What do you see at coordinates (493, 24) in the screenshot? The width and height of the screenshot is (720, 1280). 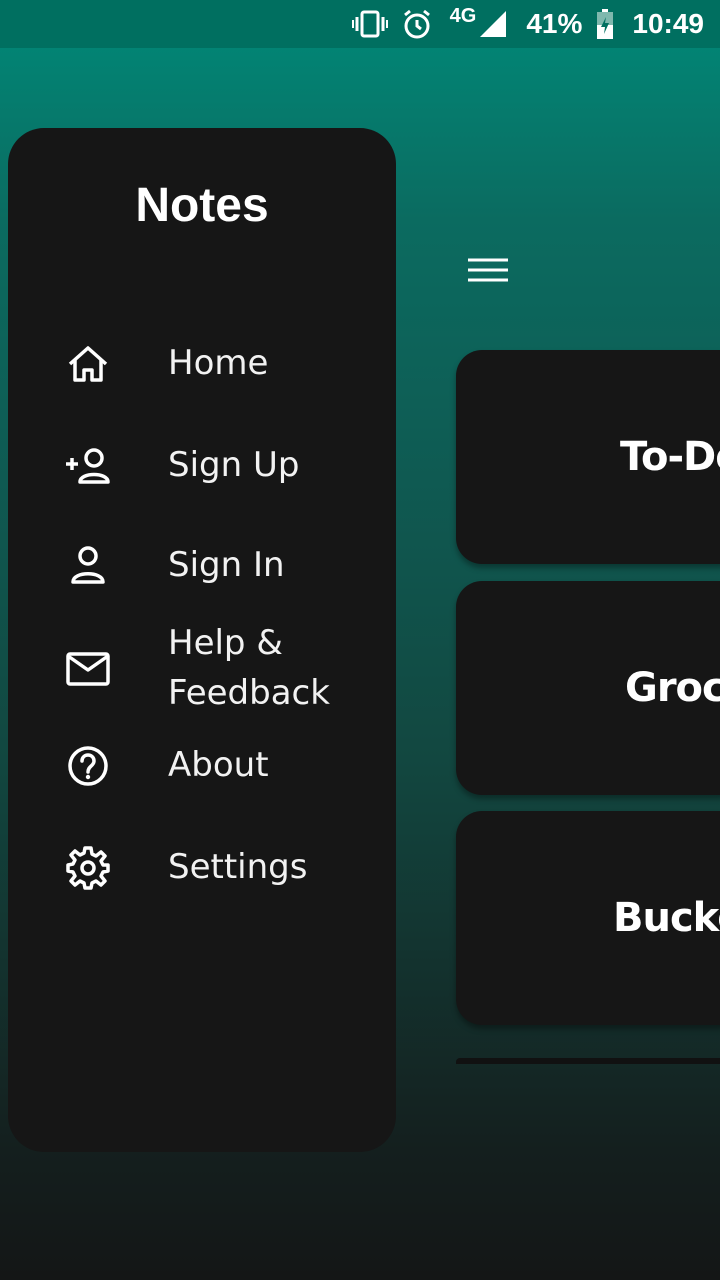 I see `signal-icon` at bounding box center [493, 24].